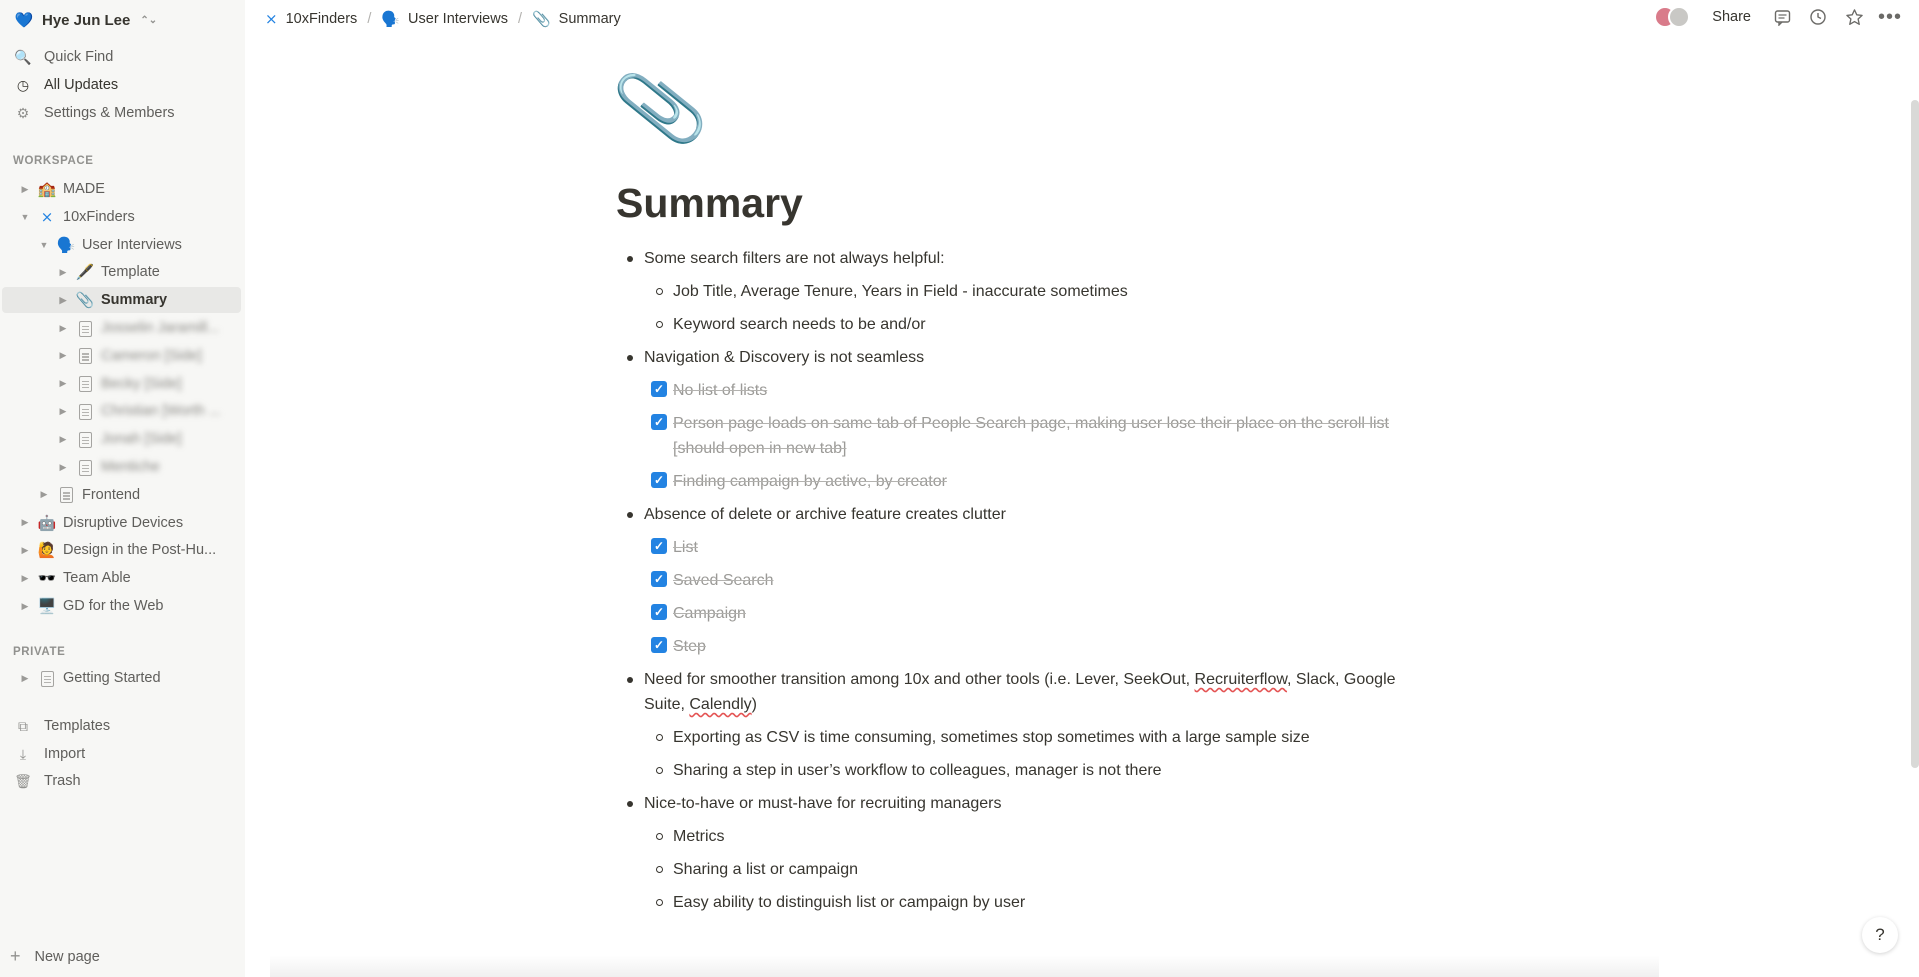  Describe the element at coordinates (576, 19) in the screenshot. I see `breadcrumb-item-summary: 📎 Summary` at that location.